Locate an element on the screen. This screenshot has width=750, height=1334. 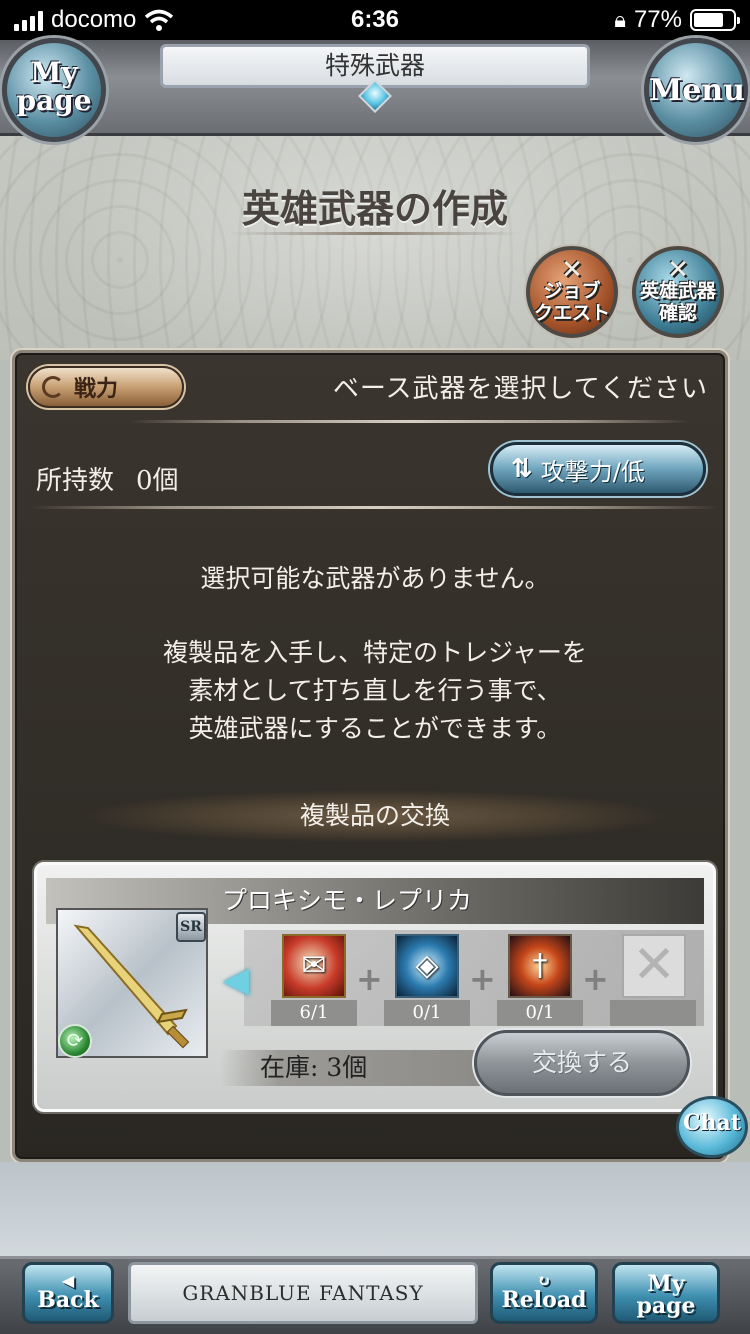
owned-count: 所持数 0個 is located at coordinates (107, 478).